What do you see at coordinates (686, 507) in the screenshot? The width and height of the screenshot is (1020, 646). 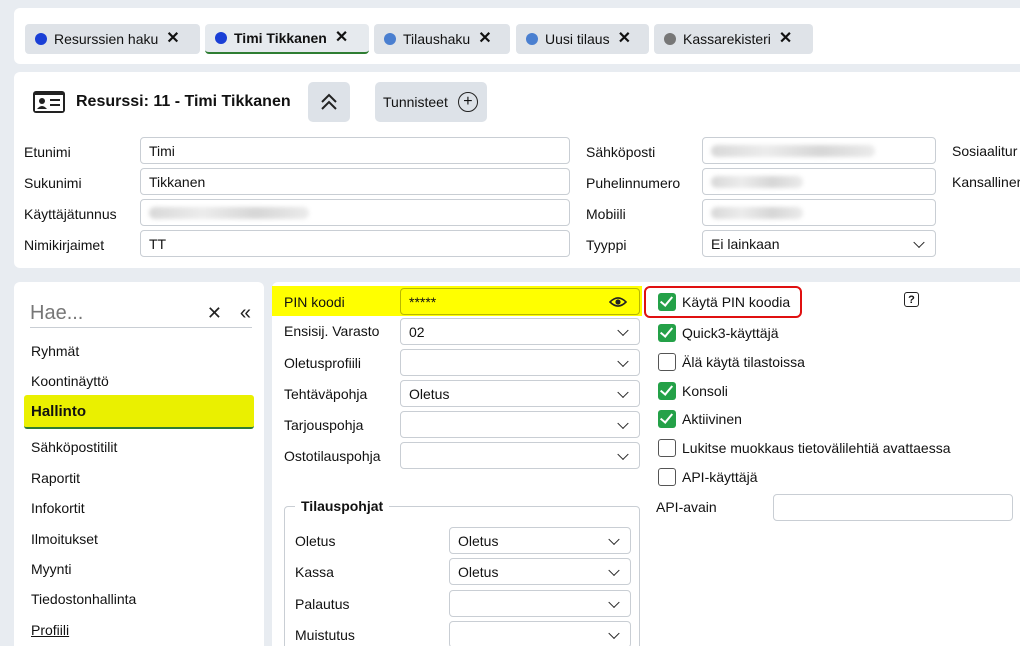 I see `api-avain-label: API-avain` at bounding box center [686, 507].